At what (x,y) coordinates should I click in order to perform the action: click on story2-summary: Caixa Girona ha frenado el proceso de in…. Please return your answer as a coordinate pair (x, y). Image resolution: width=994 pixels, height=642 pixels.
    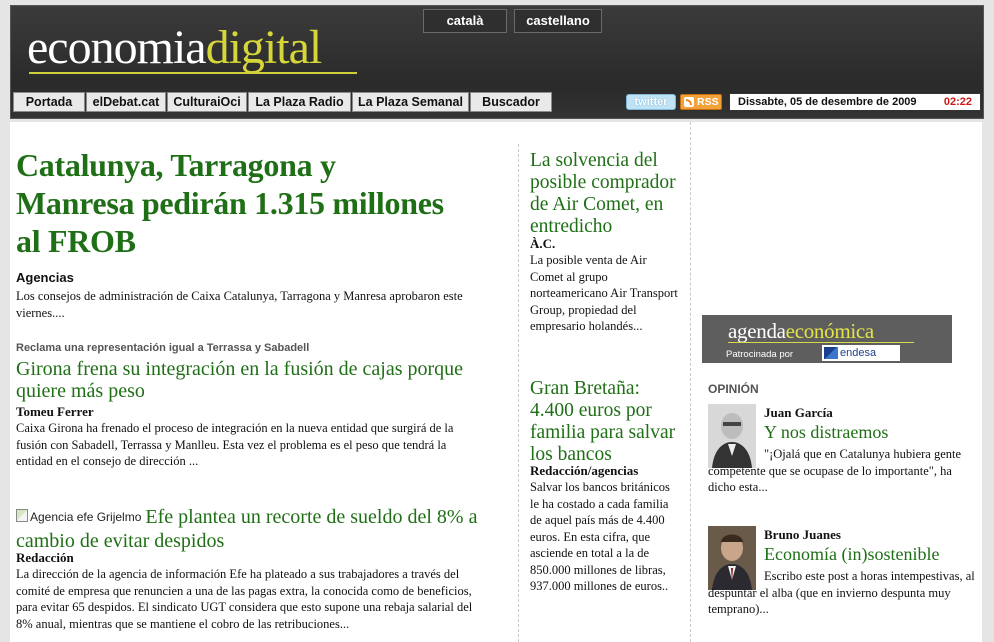
    Looking at the image, I should click on (235, 444).